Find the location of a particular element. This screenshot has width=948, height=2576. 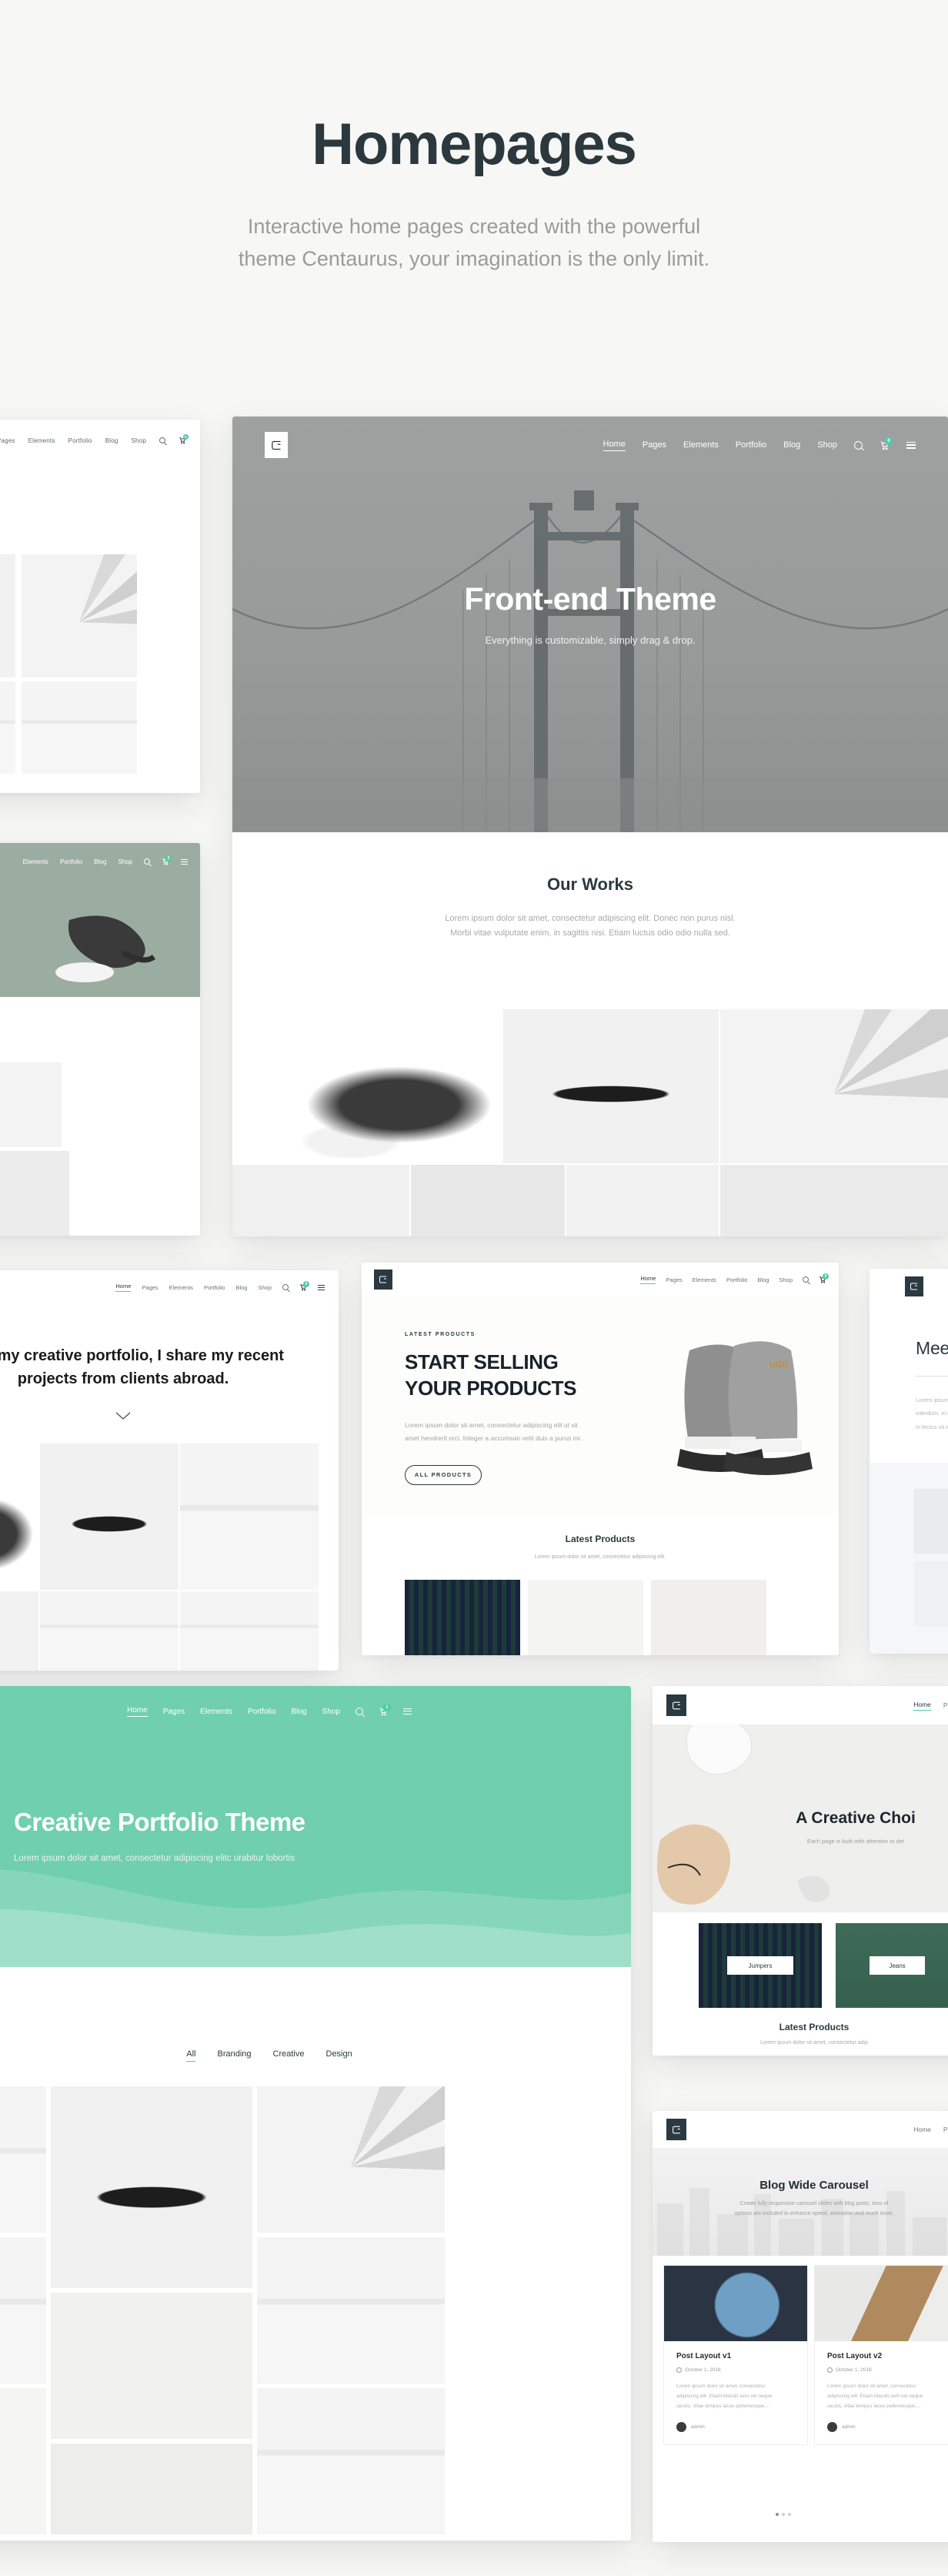

card1-nav-shop: Shop is located at coordinates (139, 441).